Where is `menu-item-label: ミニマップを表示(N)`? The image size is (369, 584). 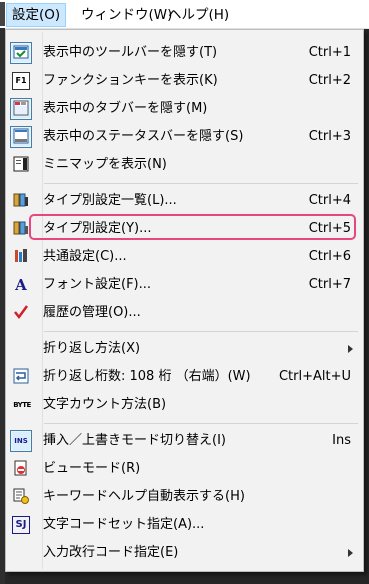 menu-item-label: ミニマップを表示(N) is located at coordinates (105, 164).